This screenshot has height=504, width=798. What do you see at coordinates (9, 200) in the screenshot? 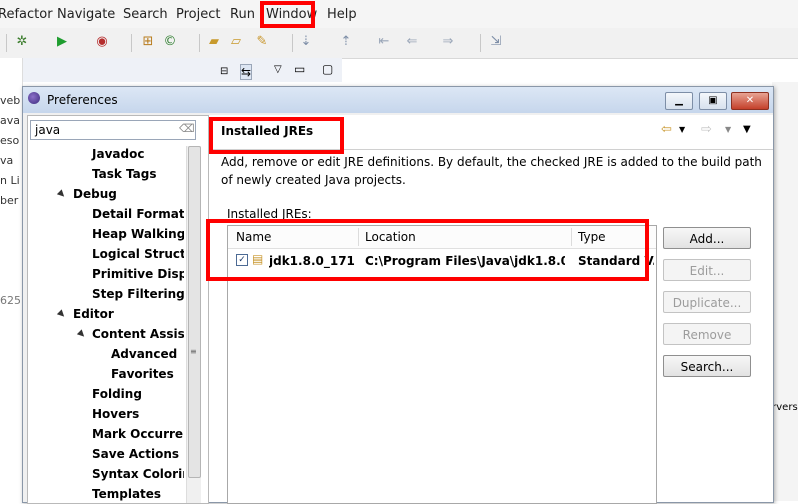
I see `background-text: ber` at bounding box center [9, 200].